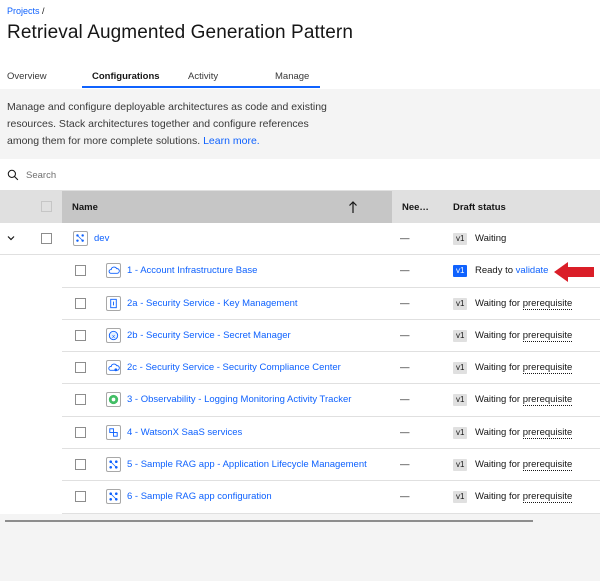  Describe the element at coordinates (199, 496) in the screenshot. I see `row-name-link: 6 - Sample RAG app configuration` at that location.